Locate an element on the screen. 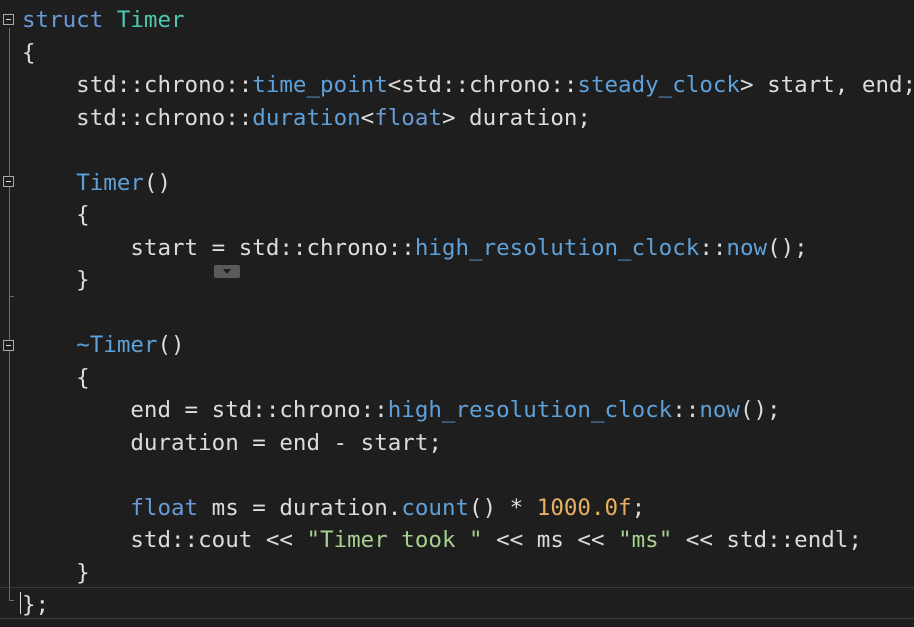 This screenshot has width=914, height=627. code-token: > duration; is located at coordinates (516, 117).